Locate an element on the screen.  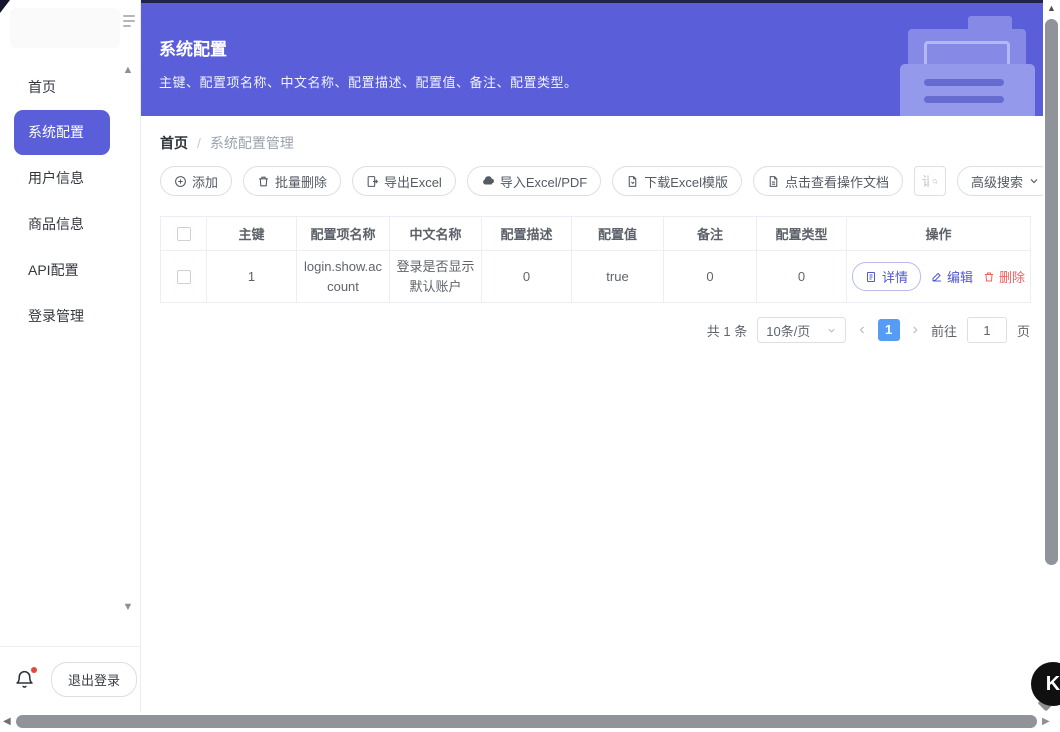
export-excel-button: 导出Excel is located at coordinates (404, 181).